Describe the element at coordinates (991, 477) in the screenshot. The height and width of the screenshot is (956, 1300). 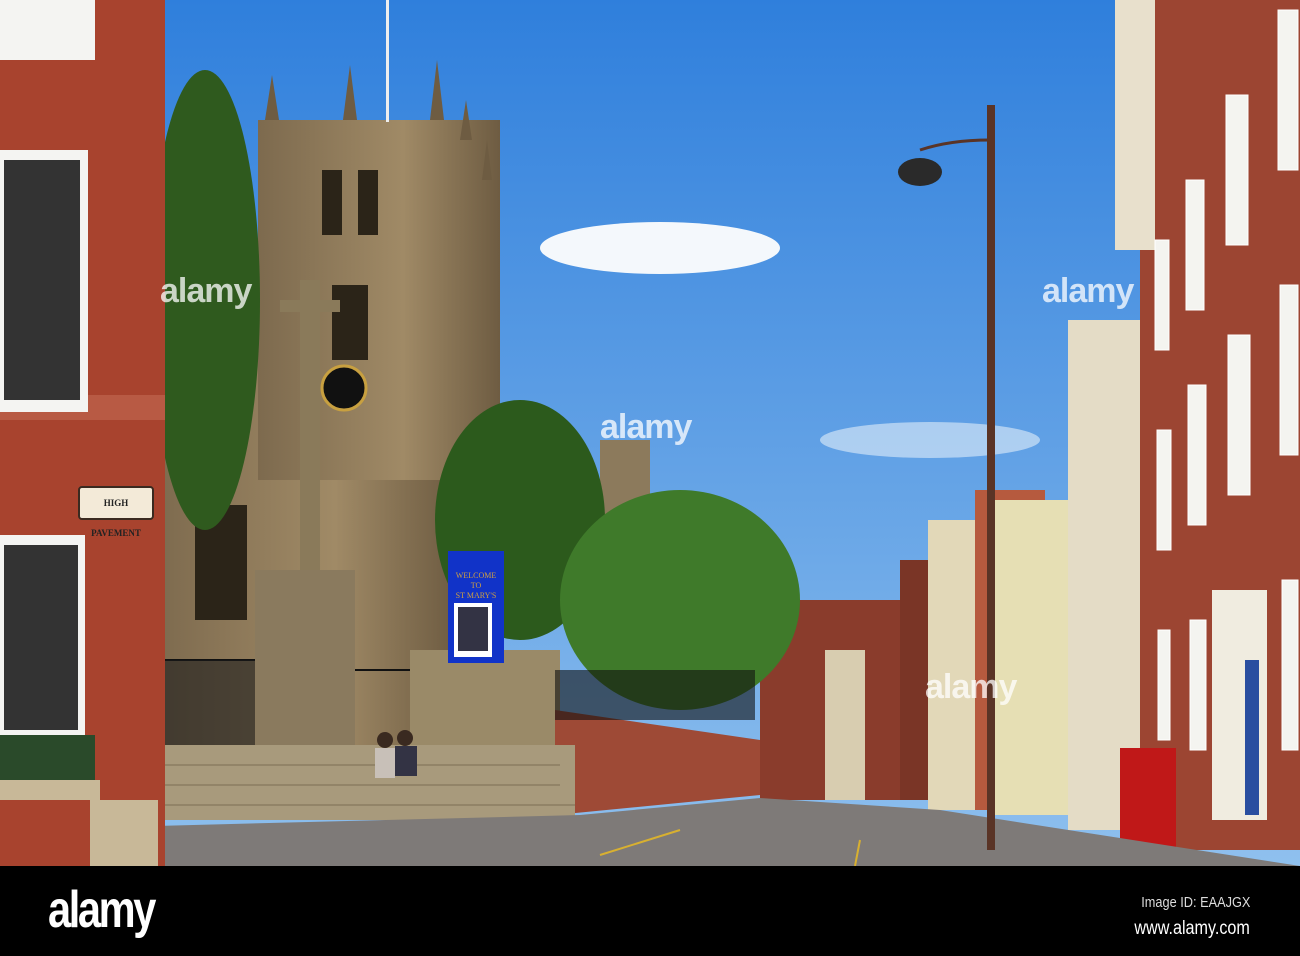
I see `lamp-post` at that location.